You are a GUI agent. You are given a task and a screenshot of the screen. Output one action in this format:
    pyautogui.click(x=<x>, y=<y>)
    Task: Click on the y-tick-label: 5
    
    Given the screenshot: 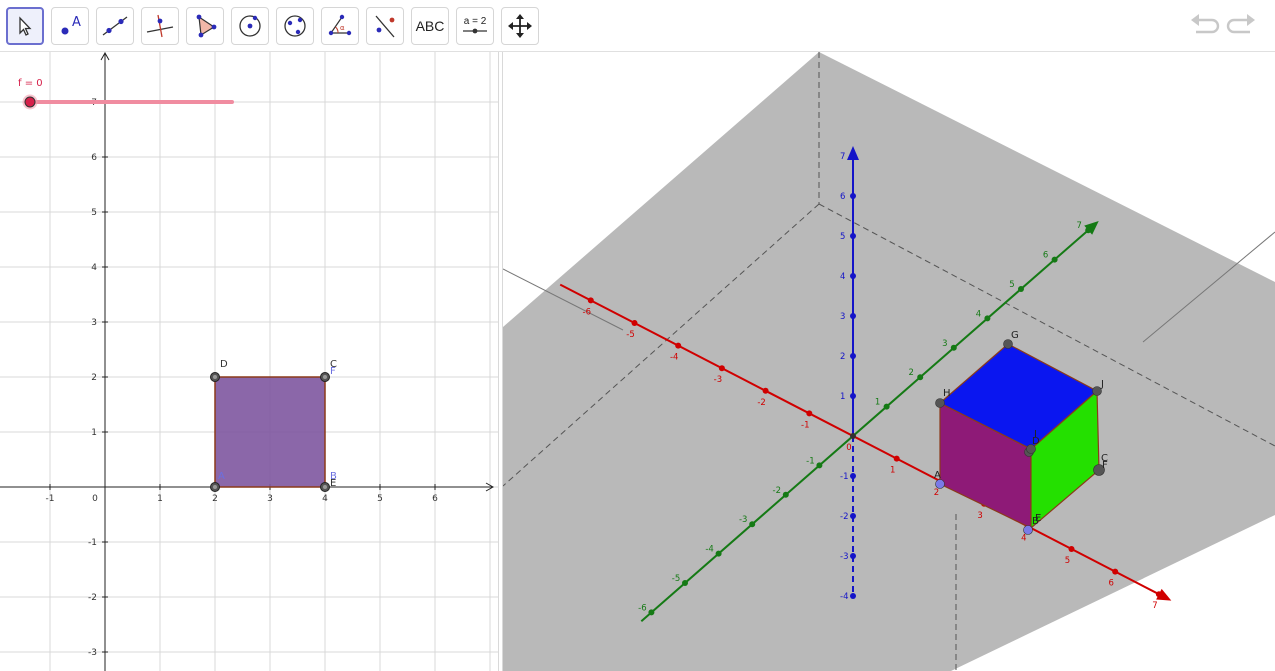 What is the action you would take?
    pyautogui.click(x=94, y=213)
    